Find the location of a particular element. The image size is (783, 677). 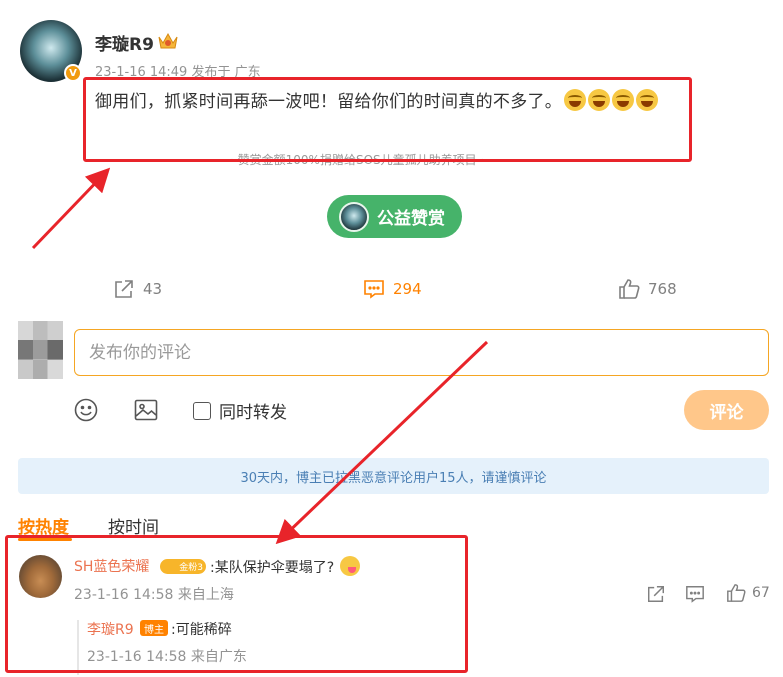

verified-badge-icon: V is located at coordinates (73, 73).